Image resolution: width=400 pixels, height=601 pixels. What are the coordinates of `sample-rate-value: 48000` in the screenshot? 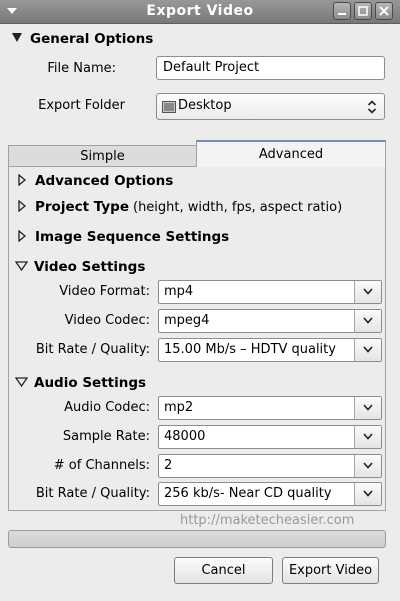 It's located at (185, 436).